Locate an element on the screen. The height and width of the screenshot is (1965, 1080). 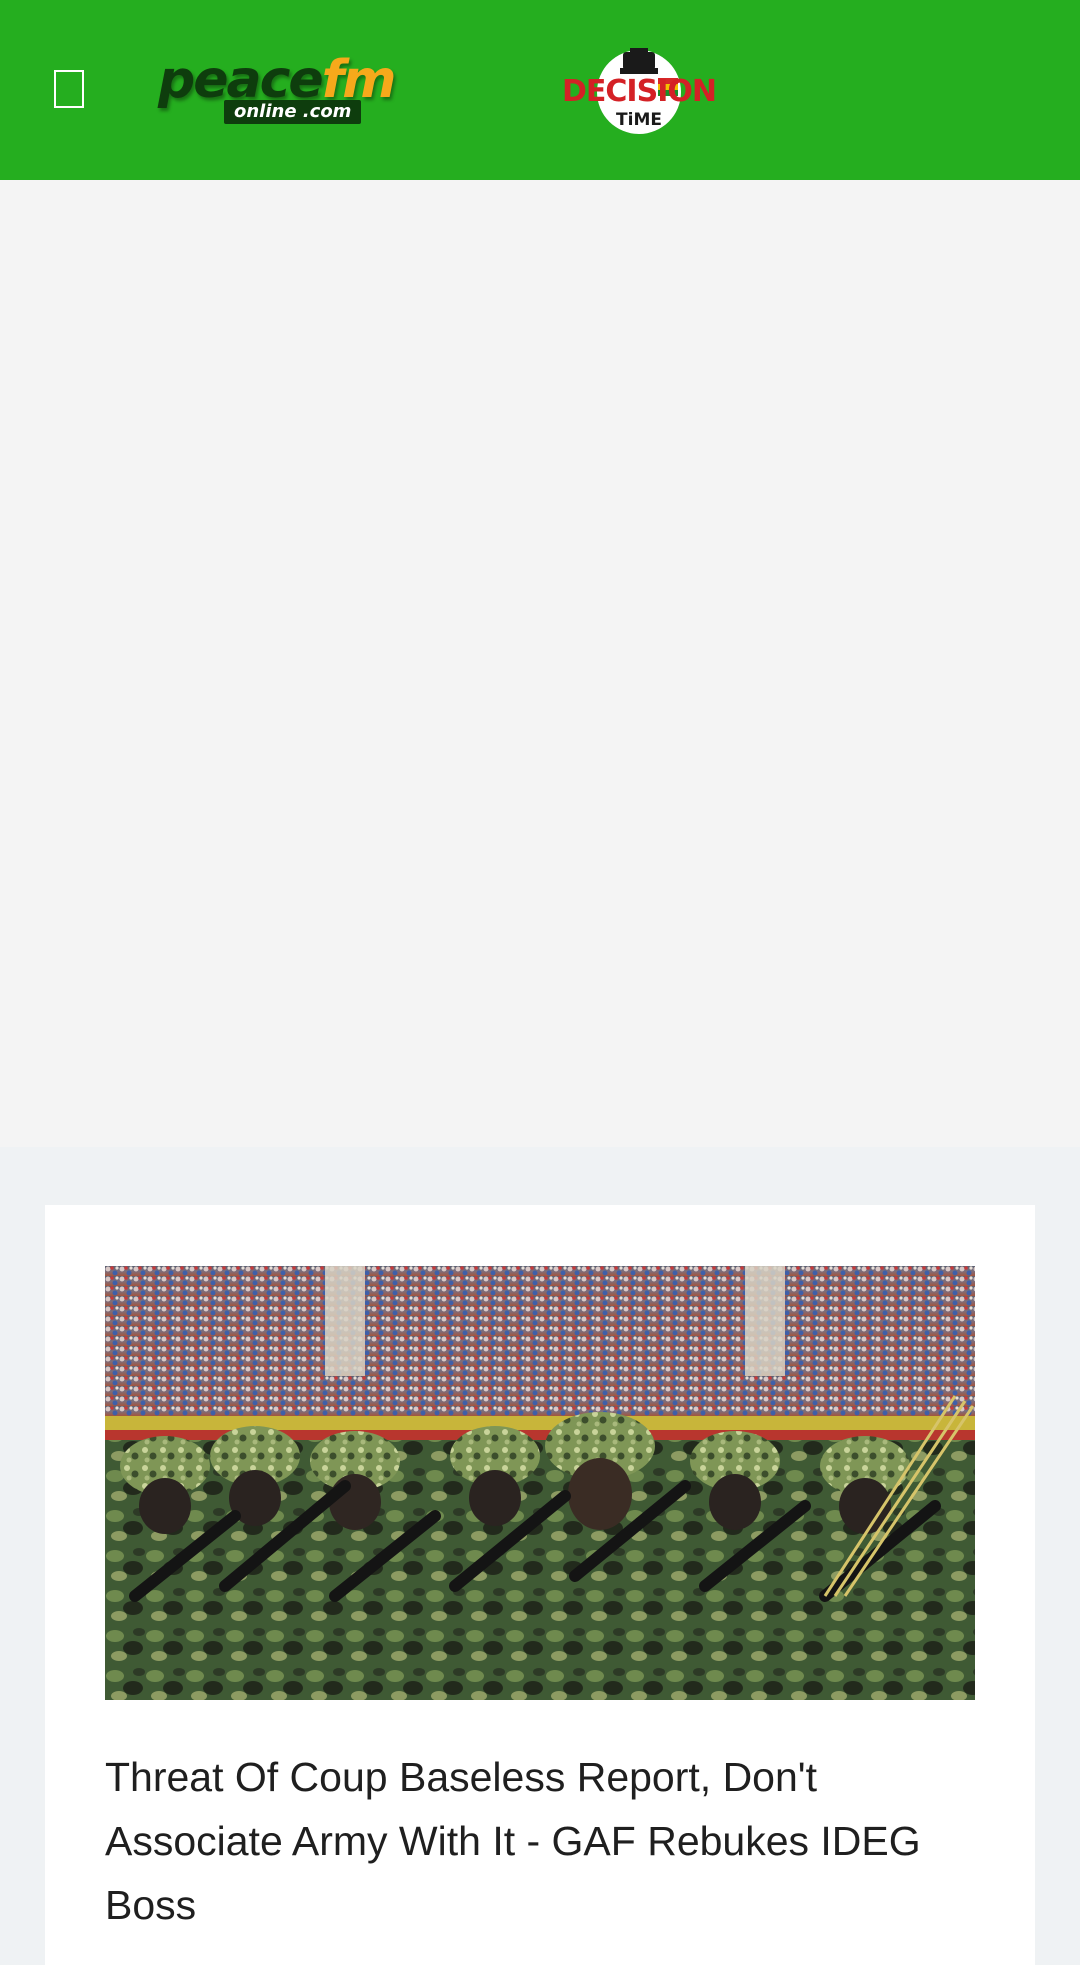
decision-logo-castle-top is located at coordinates (639, 52).